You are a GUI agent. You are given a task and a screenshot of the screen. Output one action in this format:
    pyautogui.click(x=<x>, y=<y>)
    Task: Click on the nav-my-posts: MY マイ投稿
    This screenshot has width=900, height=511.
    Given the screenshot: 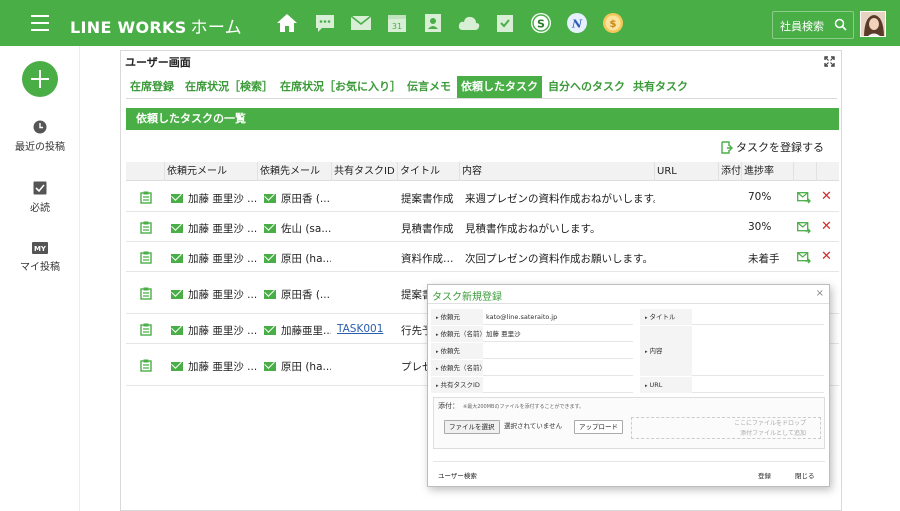 What is the action you would take?
    pyautogui.click(x=40, y=257)
    